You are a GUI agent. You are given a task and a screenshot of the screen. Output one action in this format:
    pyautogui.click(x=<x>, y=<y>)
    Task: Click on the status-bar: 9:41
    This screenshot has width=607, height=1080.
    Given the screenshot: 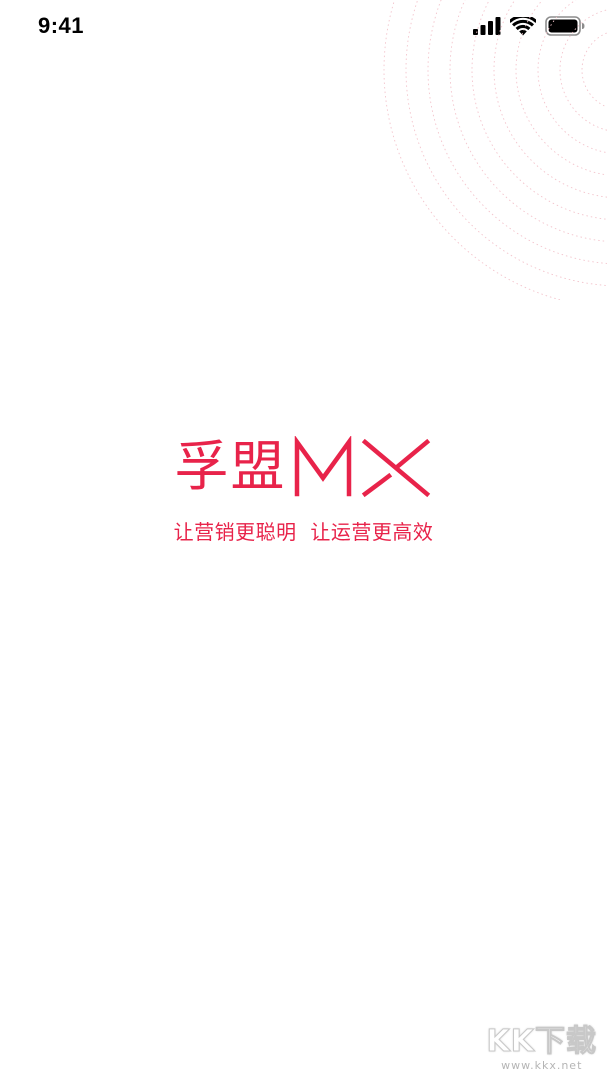 What is the action you would take?
    pyautogui.click(x=303, y=28)
    